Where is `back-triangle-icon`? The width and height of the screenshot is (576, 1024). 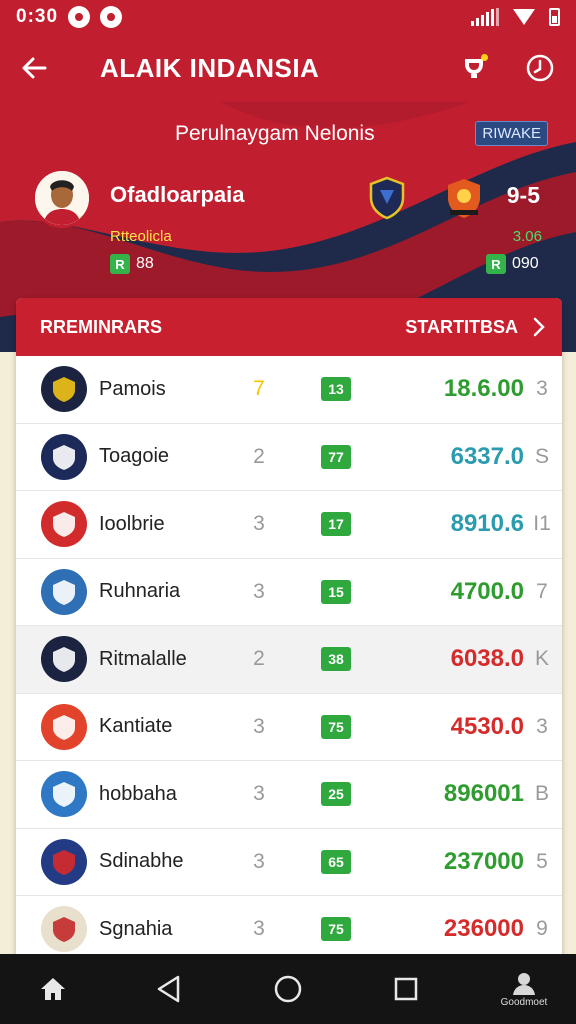 back-triangle-icon is located at coordinates (168, 989).